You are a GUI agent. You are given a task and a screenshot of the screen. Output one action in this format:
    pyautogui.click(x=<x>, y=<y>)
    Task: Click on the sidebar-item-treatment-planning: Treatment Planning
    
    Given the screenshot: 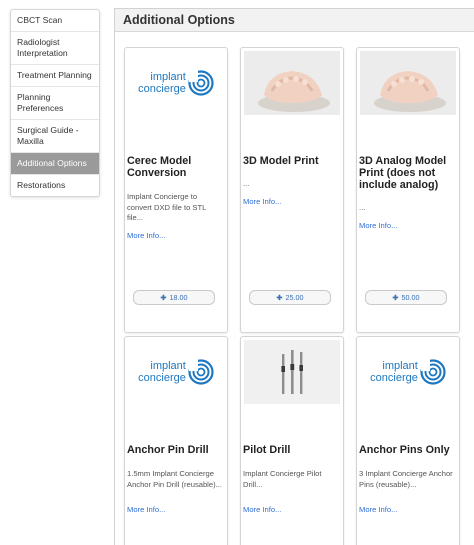 What is the action you would take?
    pyautogui.click(x=55, y=76)
    